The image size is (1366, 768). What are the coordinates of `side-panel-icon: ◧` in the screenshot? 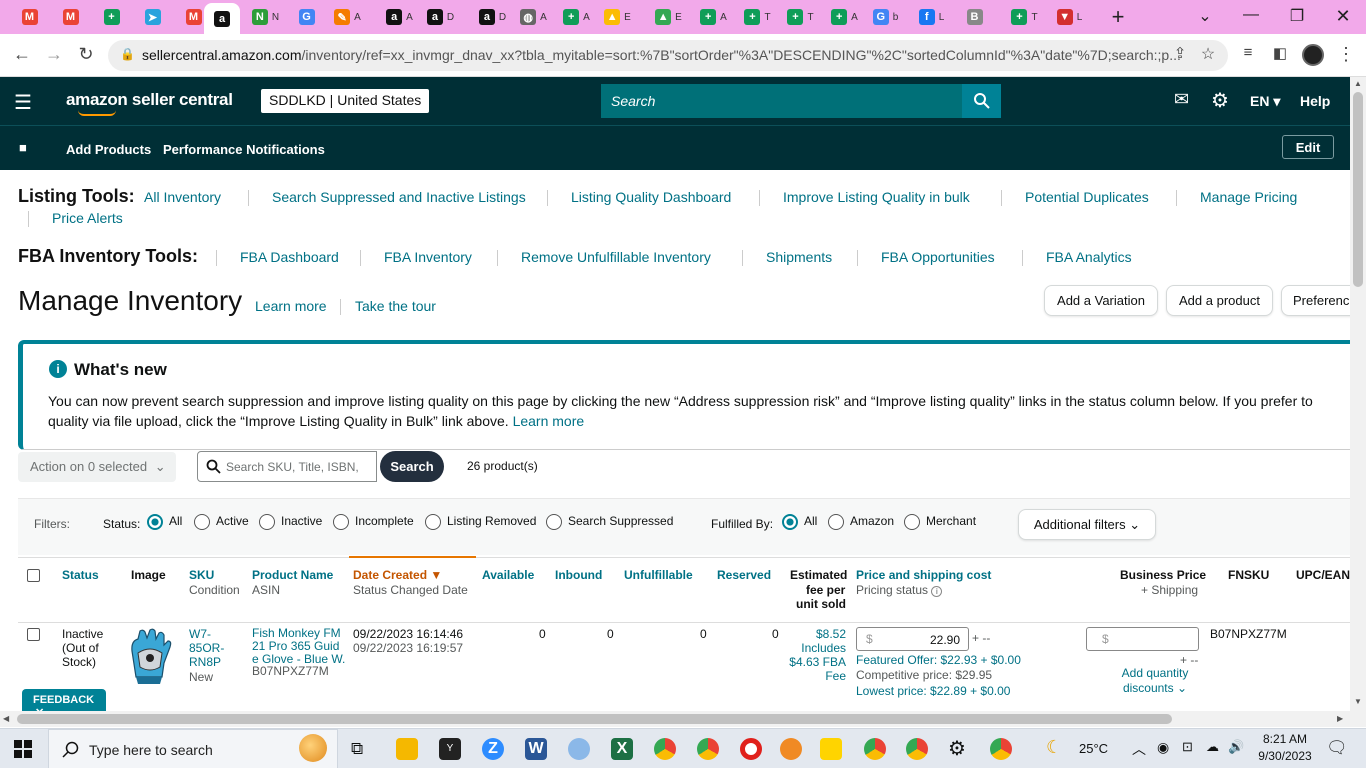 It's located at (1280, 53).